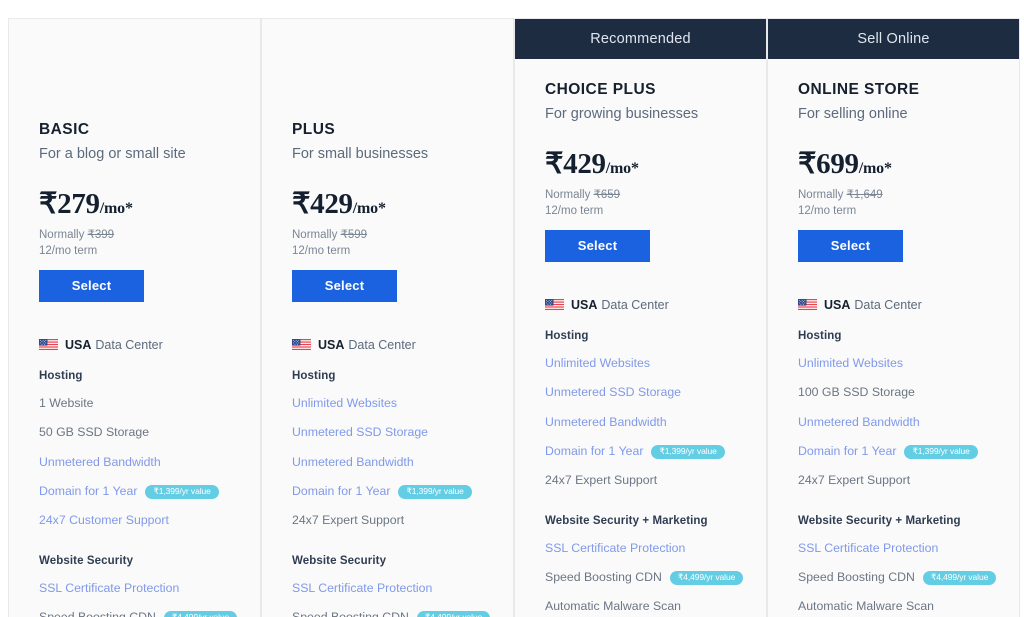 This screenshot has width=1024, height=617. What do you see at coordinates (101, 235) in the screenshot?
I see `plan-normal-price: ₹399` at bounding box center [101, 235].